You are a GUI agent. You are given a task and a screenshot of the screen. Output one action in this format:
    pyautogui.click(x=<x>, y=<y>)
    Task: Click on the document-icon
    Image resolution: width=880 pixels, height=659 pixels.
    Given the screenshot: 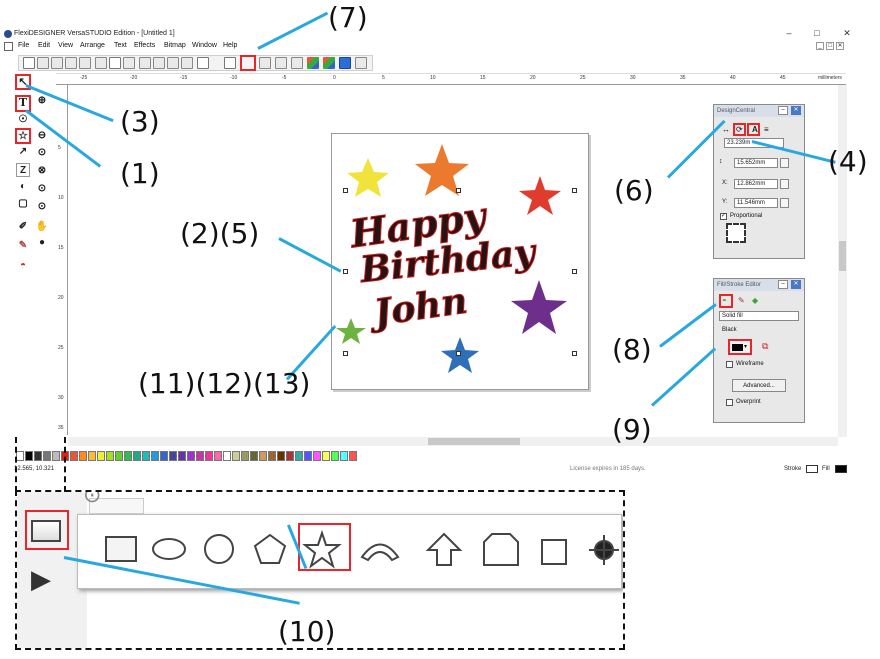 What is the action you would take?
    pyautogui.click(x=8, y=46)
    